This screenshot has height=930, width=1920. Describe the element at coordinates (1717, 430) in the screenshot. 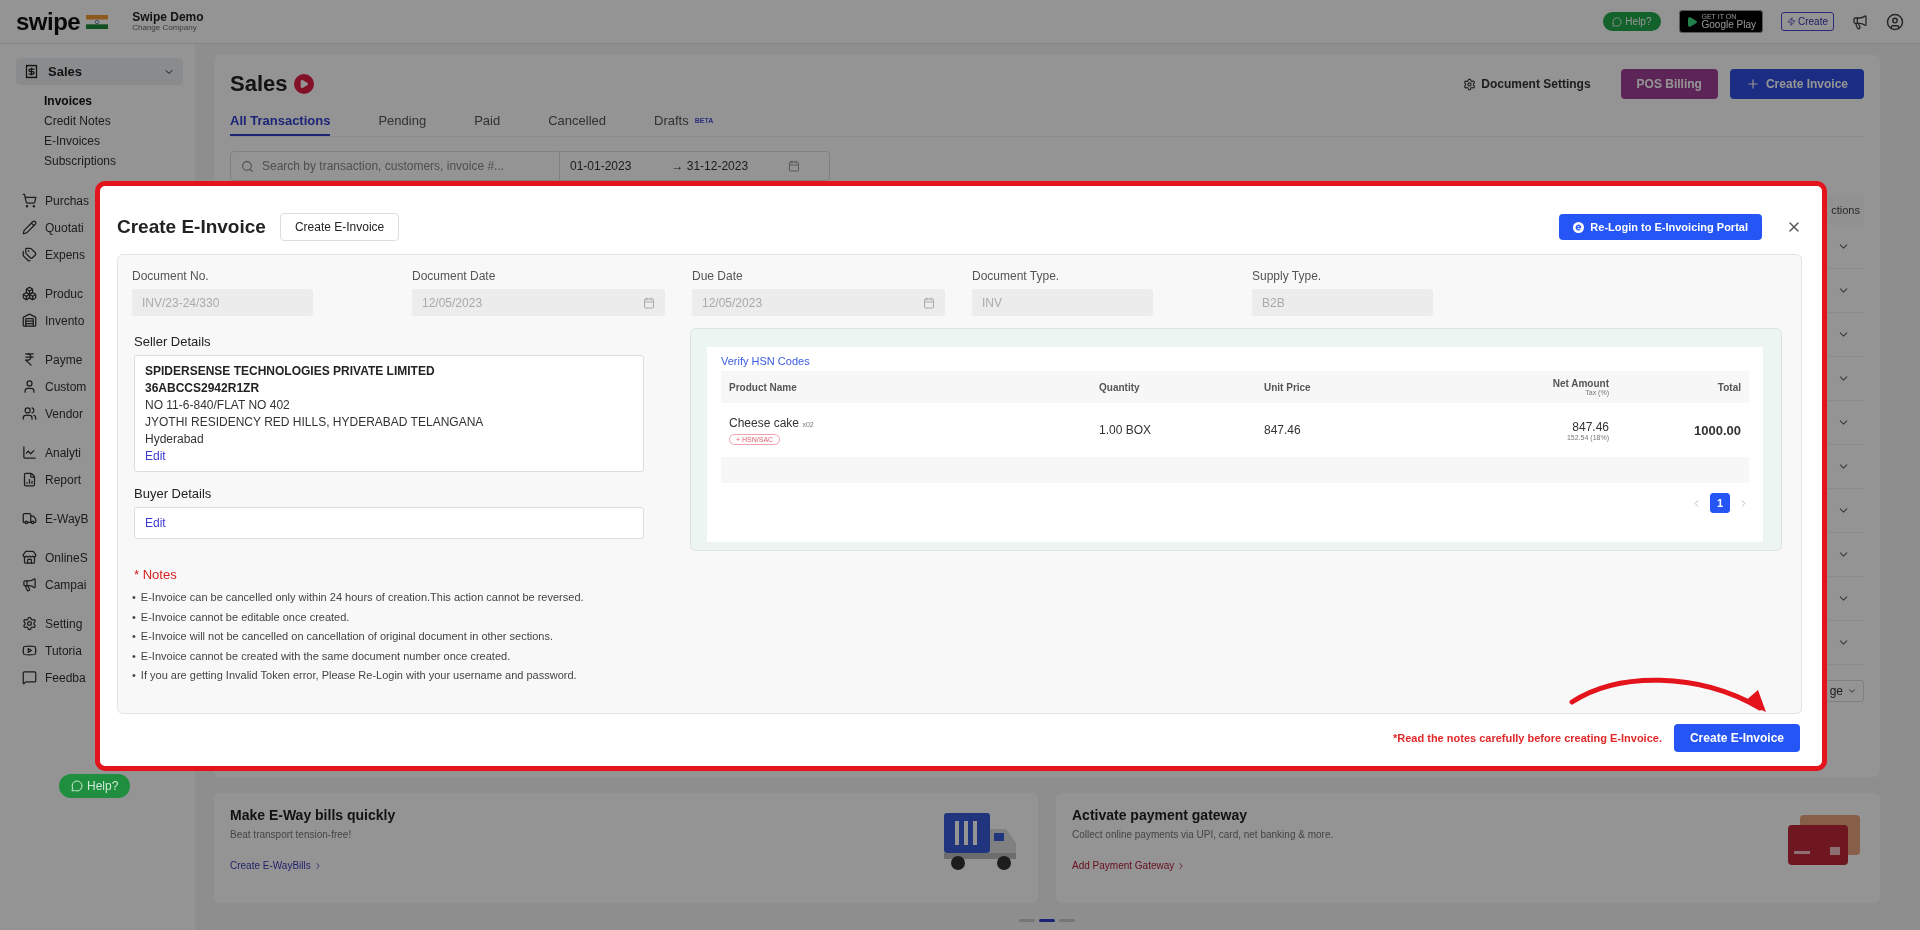

I see `table-cell-text: 1000.00` at that location.